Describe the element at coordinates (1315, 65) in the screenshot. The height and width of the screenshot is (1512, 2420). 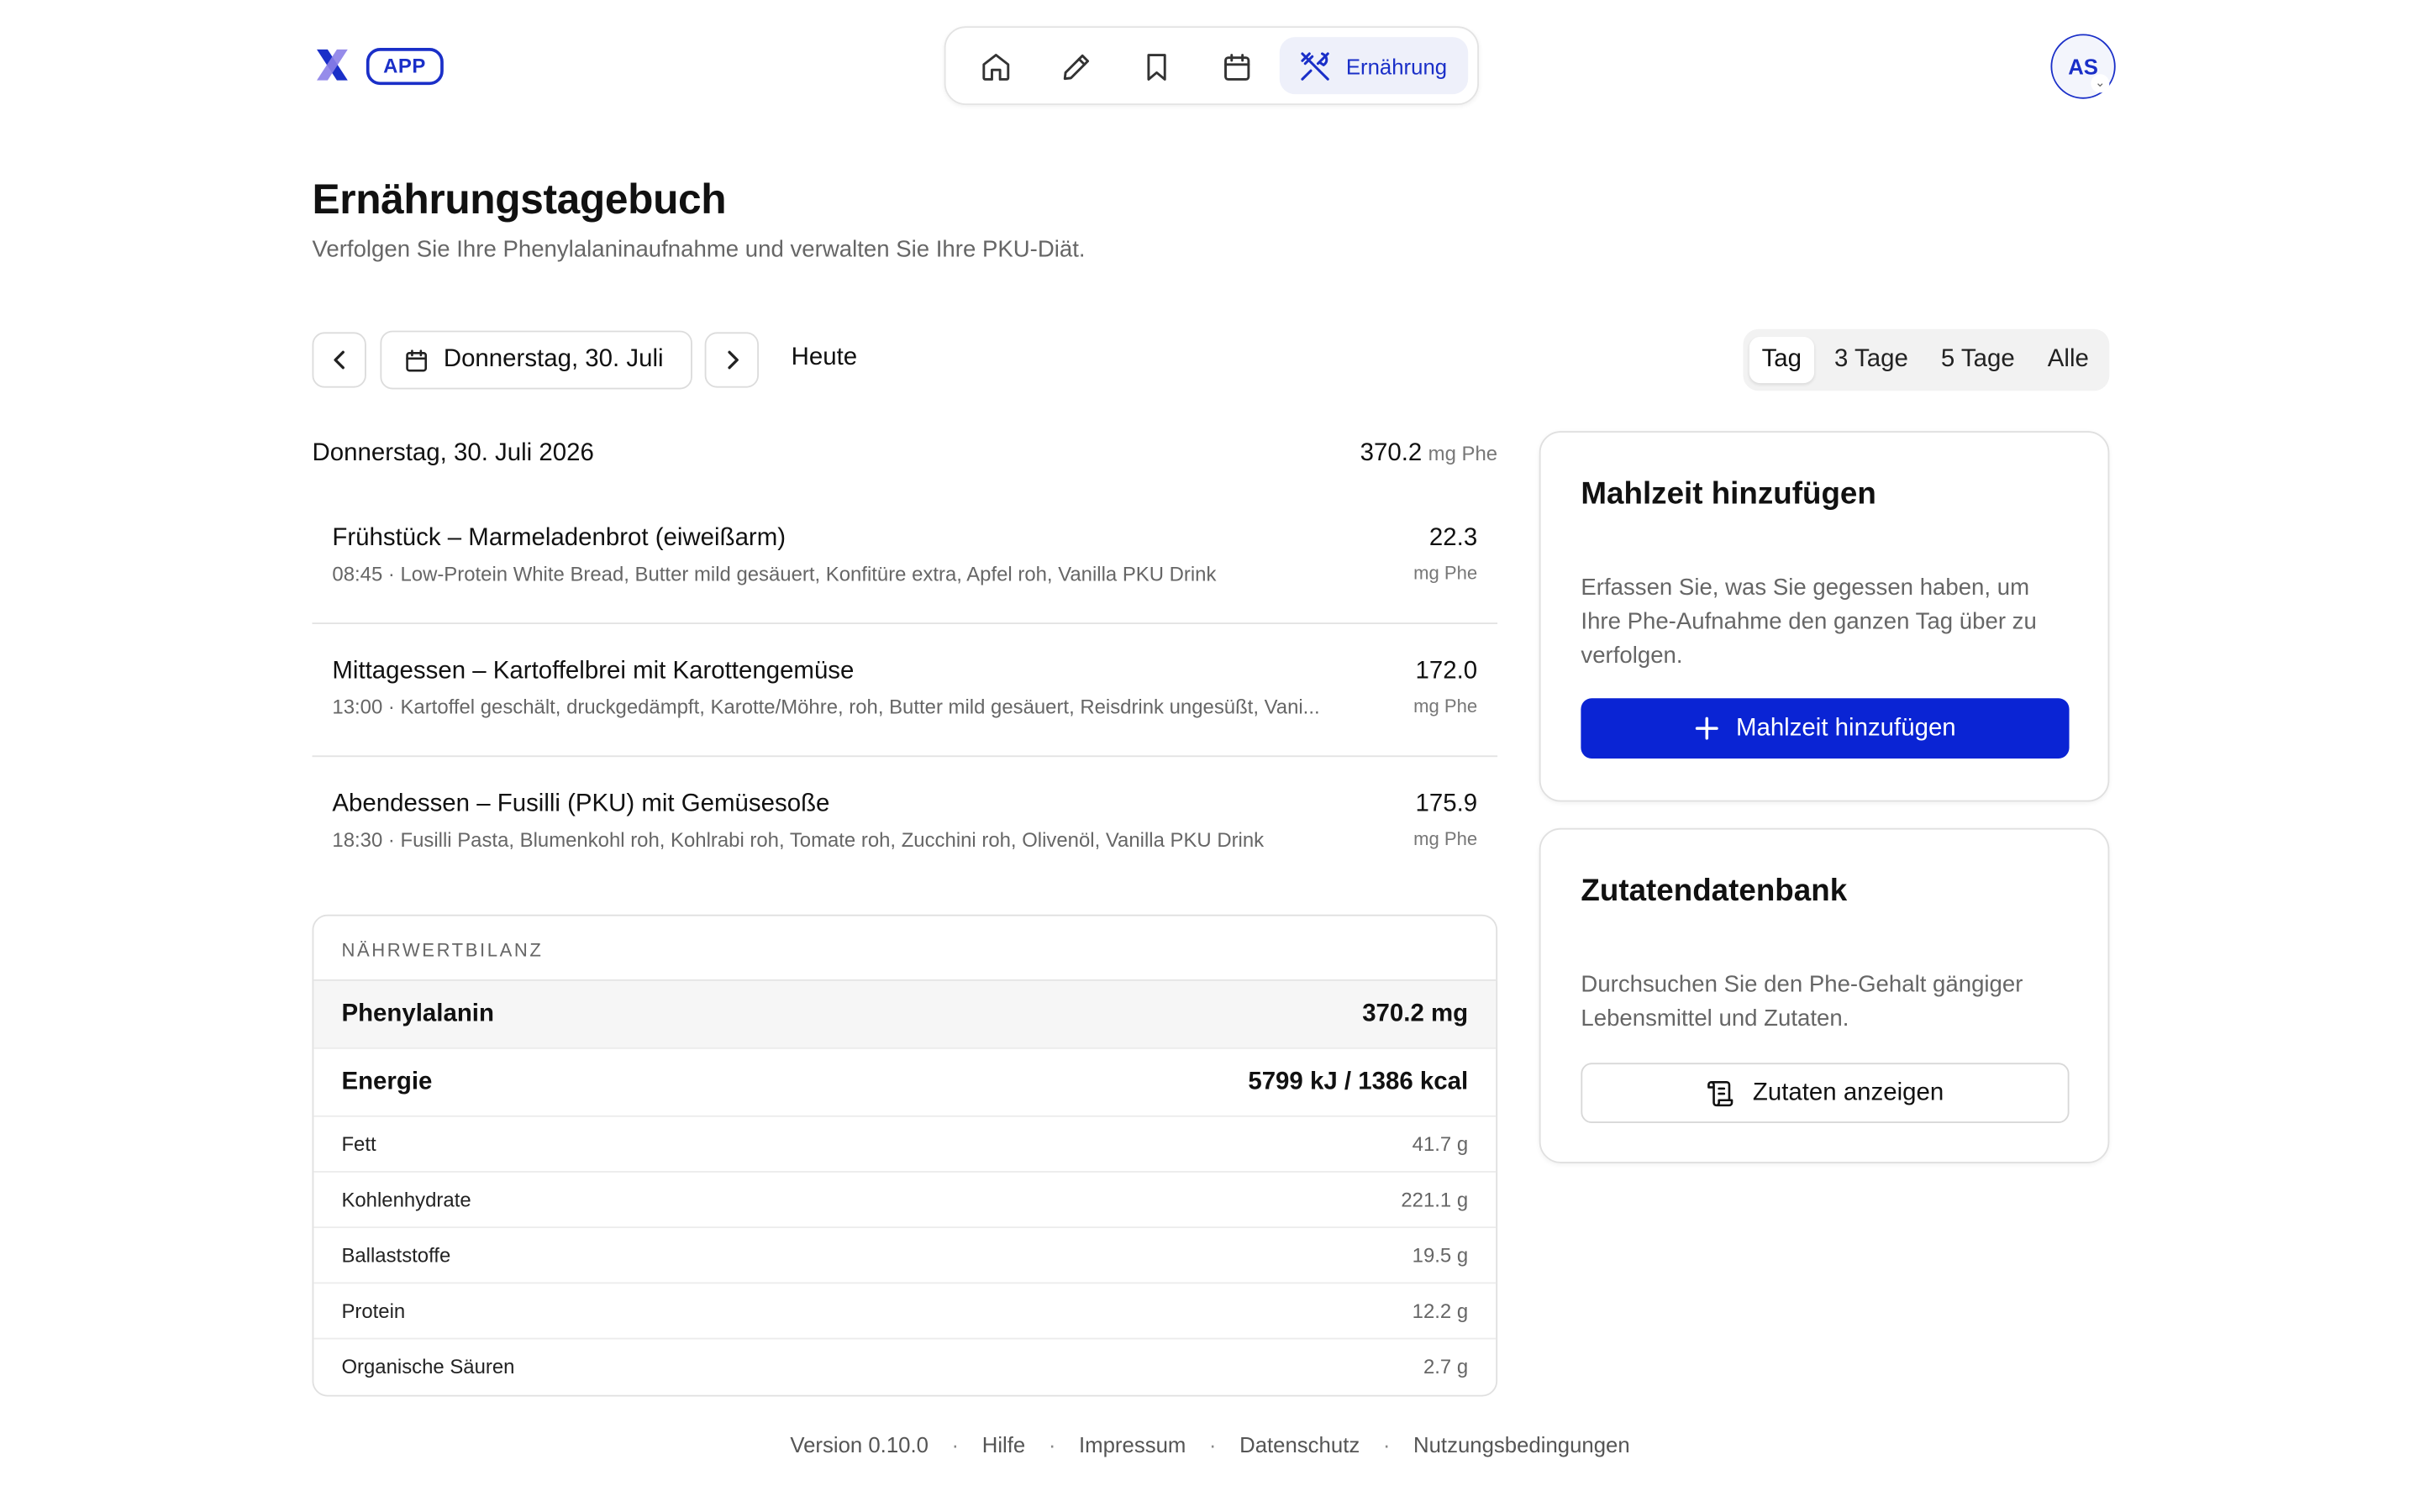
I see `utensils-crossed-icon` at that location.